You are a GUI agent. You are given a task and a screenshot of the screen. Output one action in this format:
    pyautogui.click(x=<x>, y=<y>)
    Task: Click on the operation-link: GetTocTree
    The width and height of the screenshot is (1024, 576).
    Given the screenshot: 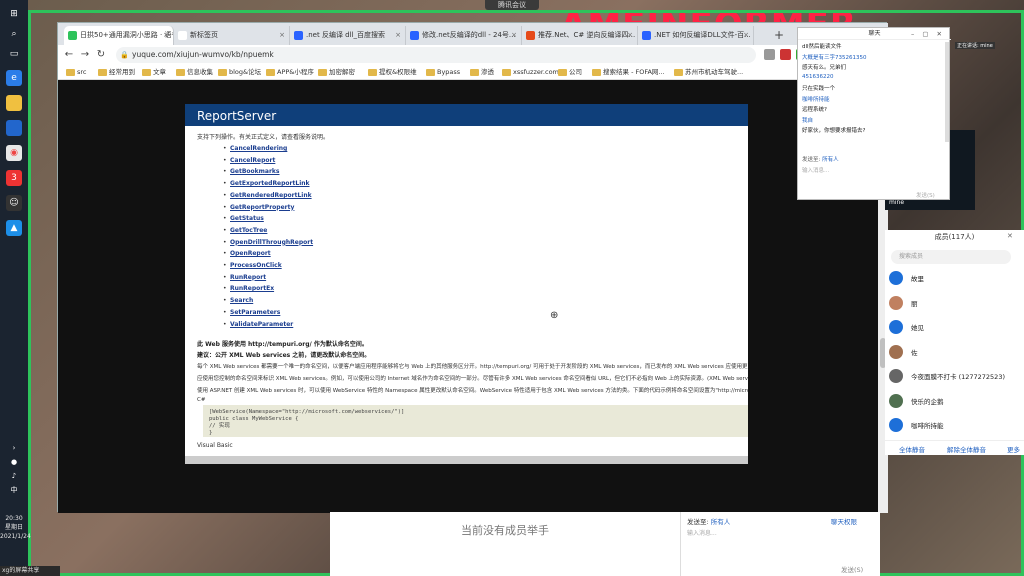 What is the action you would take?
    pyautogui.click(x=245, y=230)
    